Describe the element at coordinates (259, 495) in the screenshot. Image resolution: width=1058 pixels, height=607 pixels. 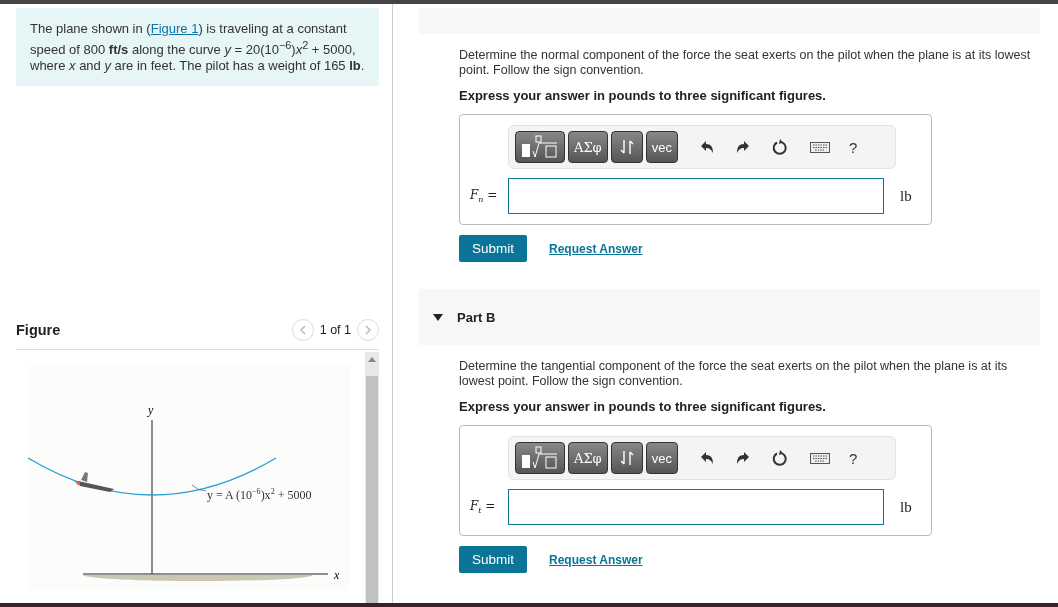
I see `curve-equation: y = A (10$^{−6}$)x$^{2}$ + 5000` at that location.